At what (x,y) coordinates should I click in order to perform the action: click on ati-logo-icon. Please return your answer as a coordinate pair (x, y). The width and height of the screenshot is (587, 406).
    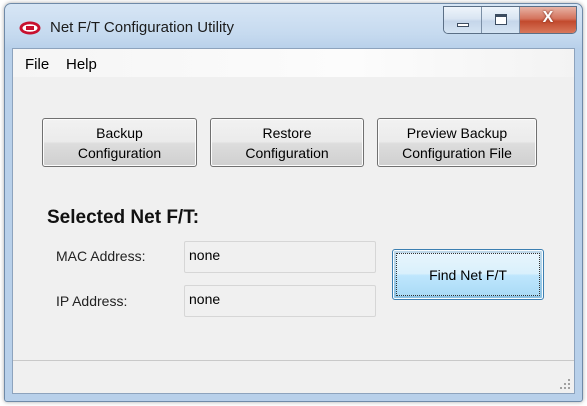
    Looking at the image, I should click on (30, 28).